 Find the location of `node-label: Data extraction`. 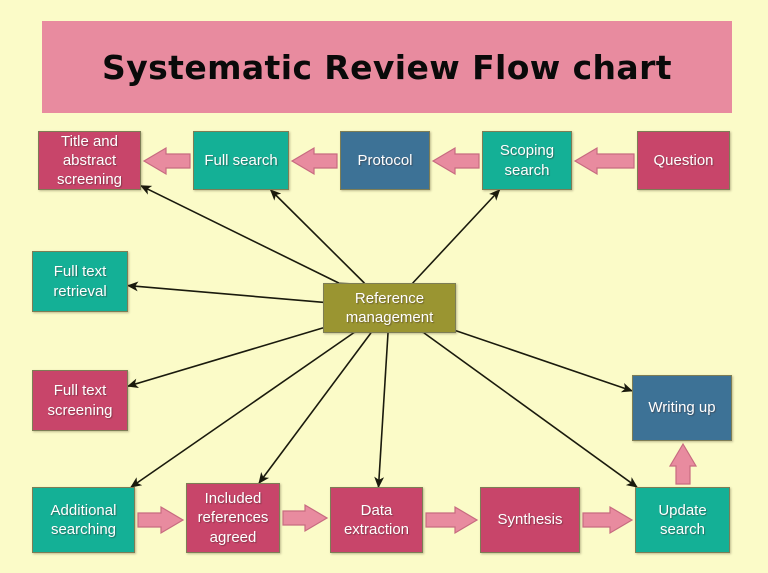

node-label: Data extraction is located at coordinates (376, 519).